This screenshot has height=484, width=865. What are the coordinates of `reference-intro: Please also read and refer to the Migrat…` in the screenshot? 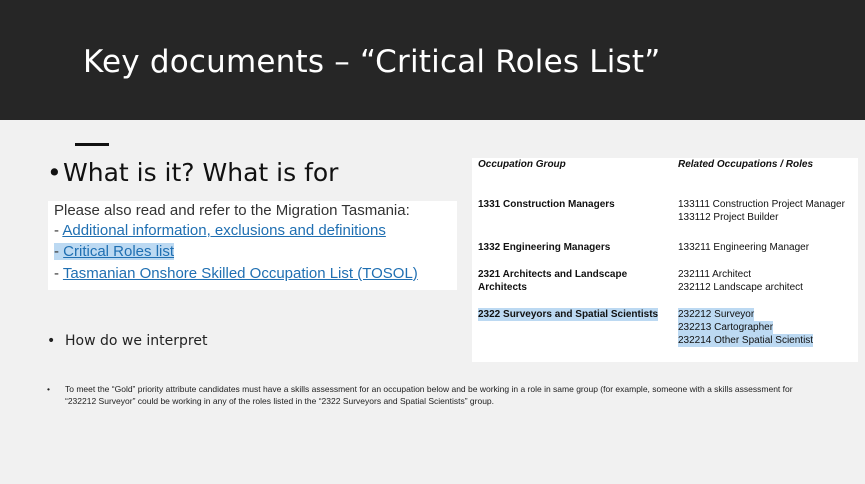 It's located at (232, 210).